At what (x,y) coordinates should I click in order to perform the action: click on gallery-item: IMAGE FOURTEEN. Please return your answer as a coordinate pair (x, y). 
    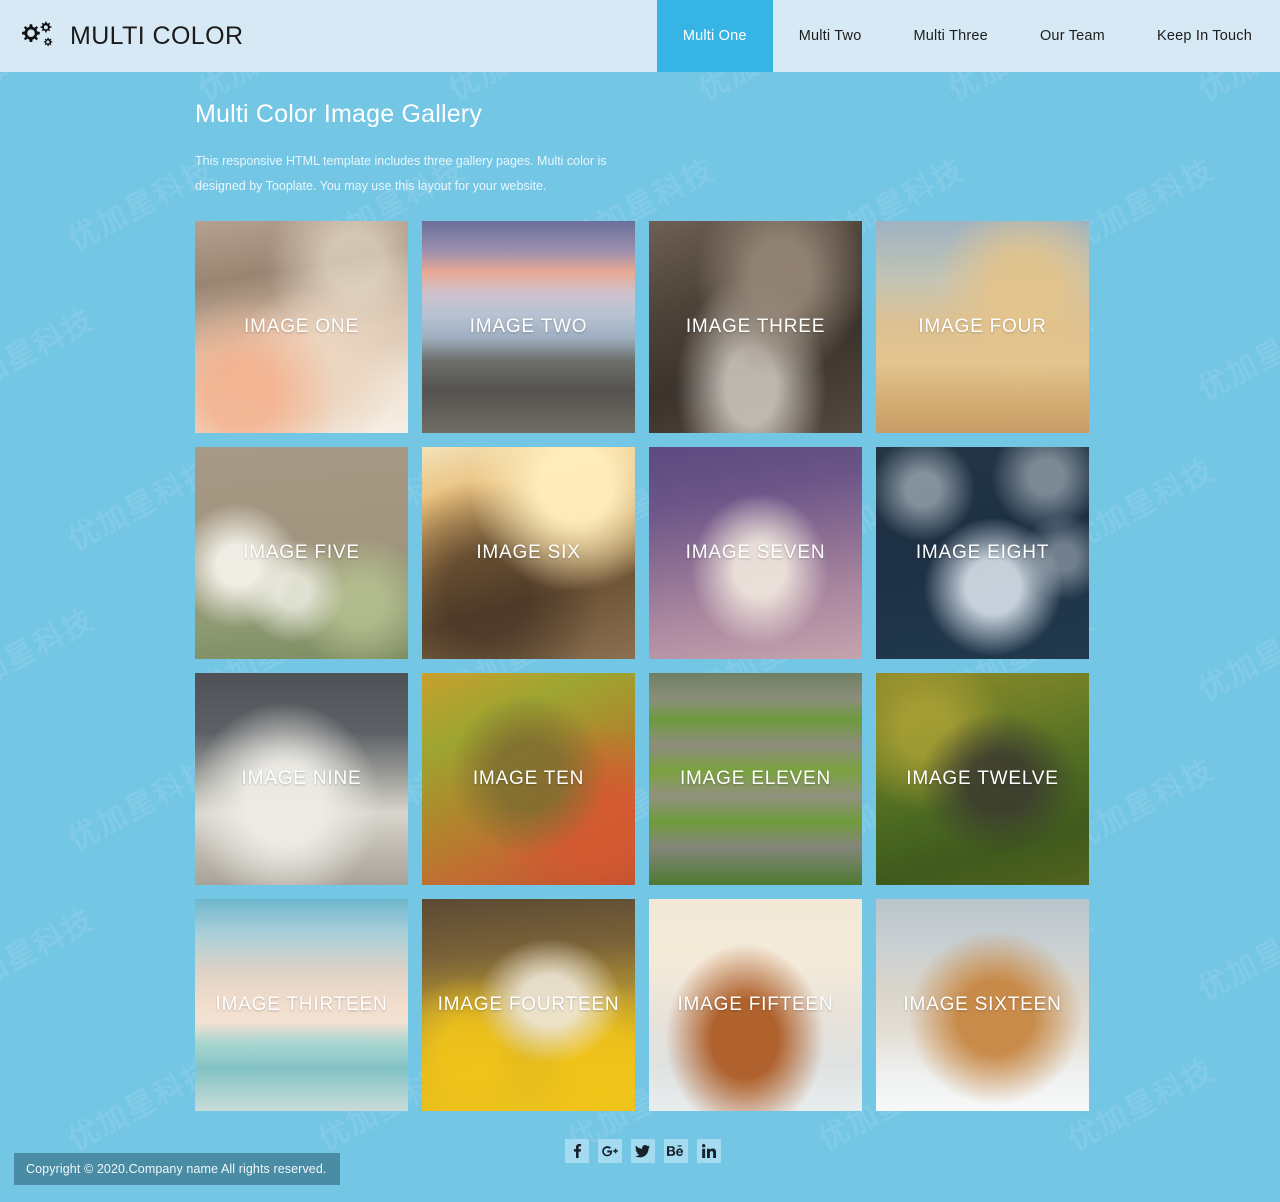
    Looking at the image, I should click on (528, 1005).